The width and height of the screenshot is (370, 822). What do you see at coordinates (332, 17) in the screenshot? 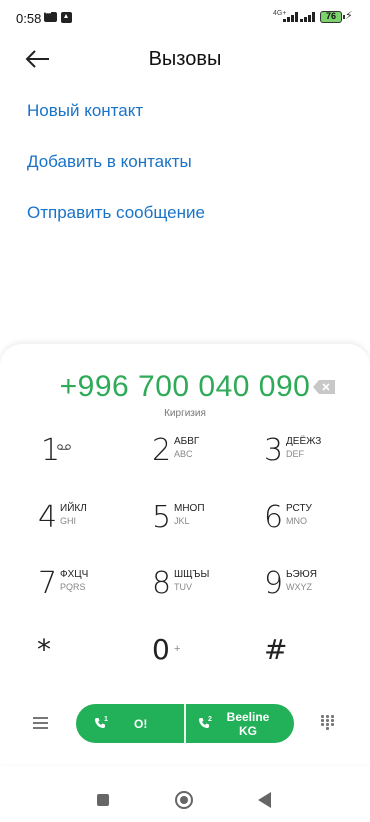
I see `battery-icon: 76` at bounding box center [332, 17].